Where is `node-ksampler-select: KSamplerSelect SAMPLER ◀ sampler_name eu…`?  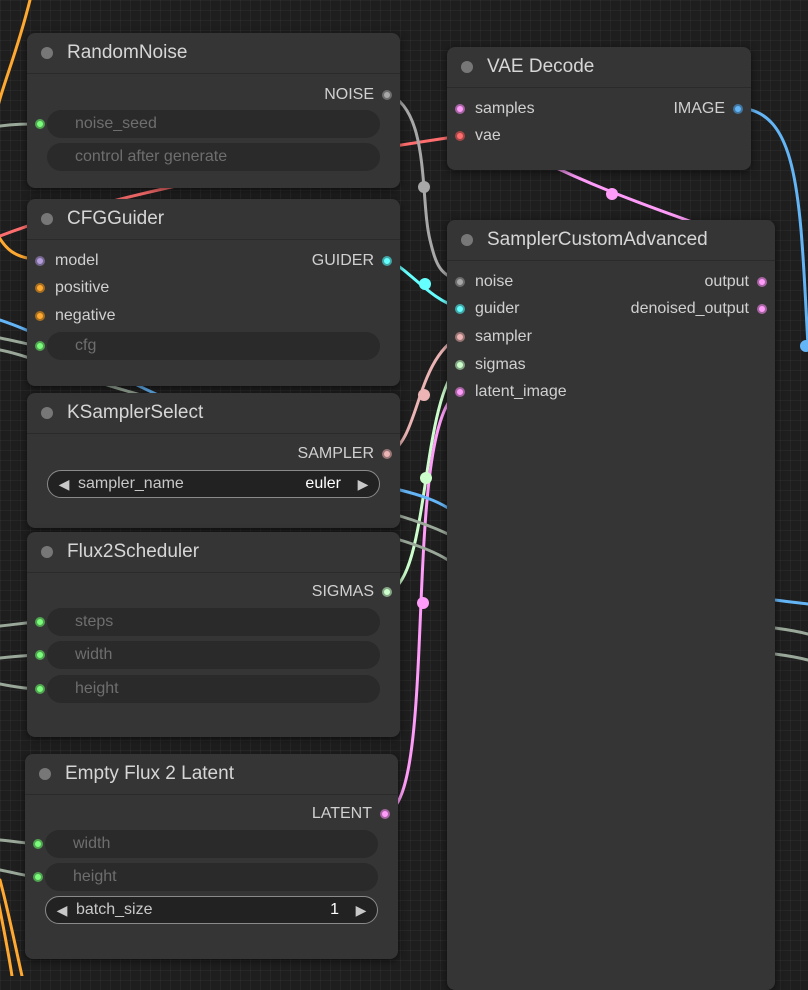 node-ksampler-select: KSamplerSelect SAMPLER ◀ sampler_name eu… is located at coordinates (213, 460).